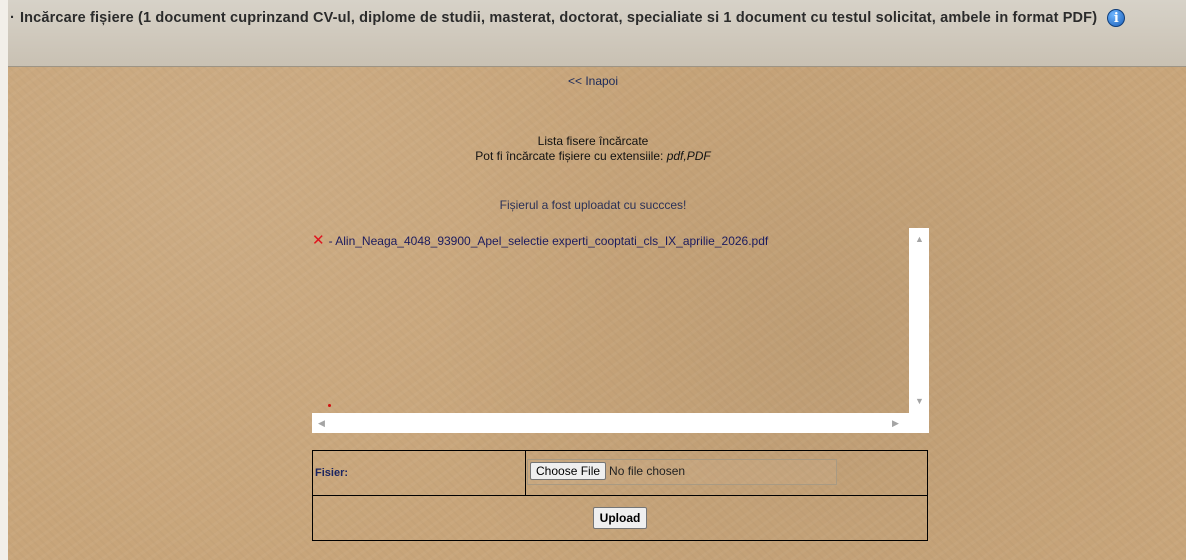  I want to click on scroll-right-icon: ▶, so click(895, 423).